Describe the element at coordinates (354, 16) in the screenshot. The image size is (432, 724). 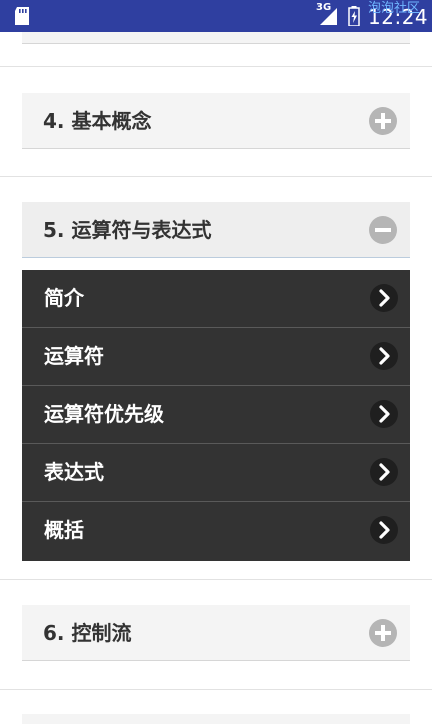
I see `battery-icon` at that location.